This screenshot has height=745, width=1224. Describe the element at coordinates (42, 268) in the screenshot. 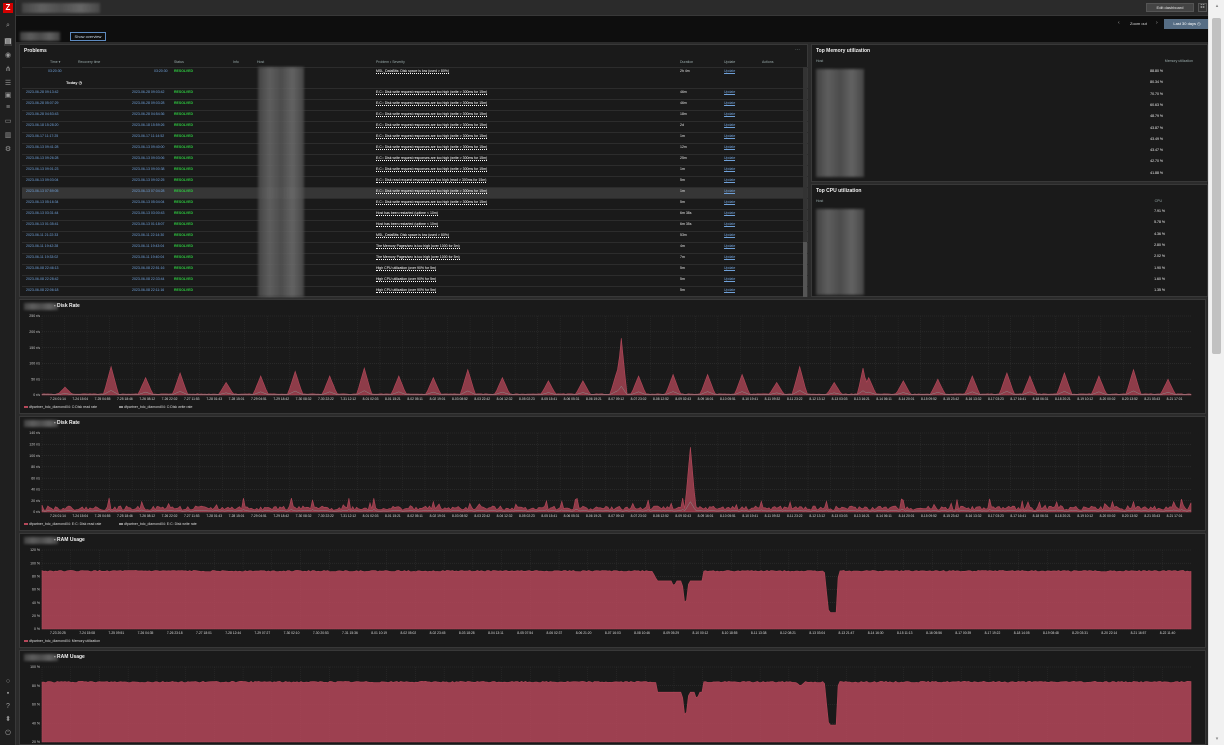

I see `problem-time: 2023-06-08 22:46:13` at that location.